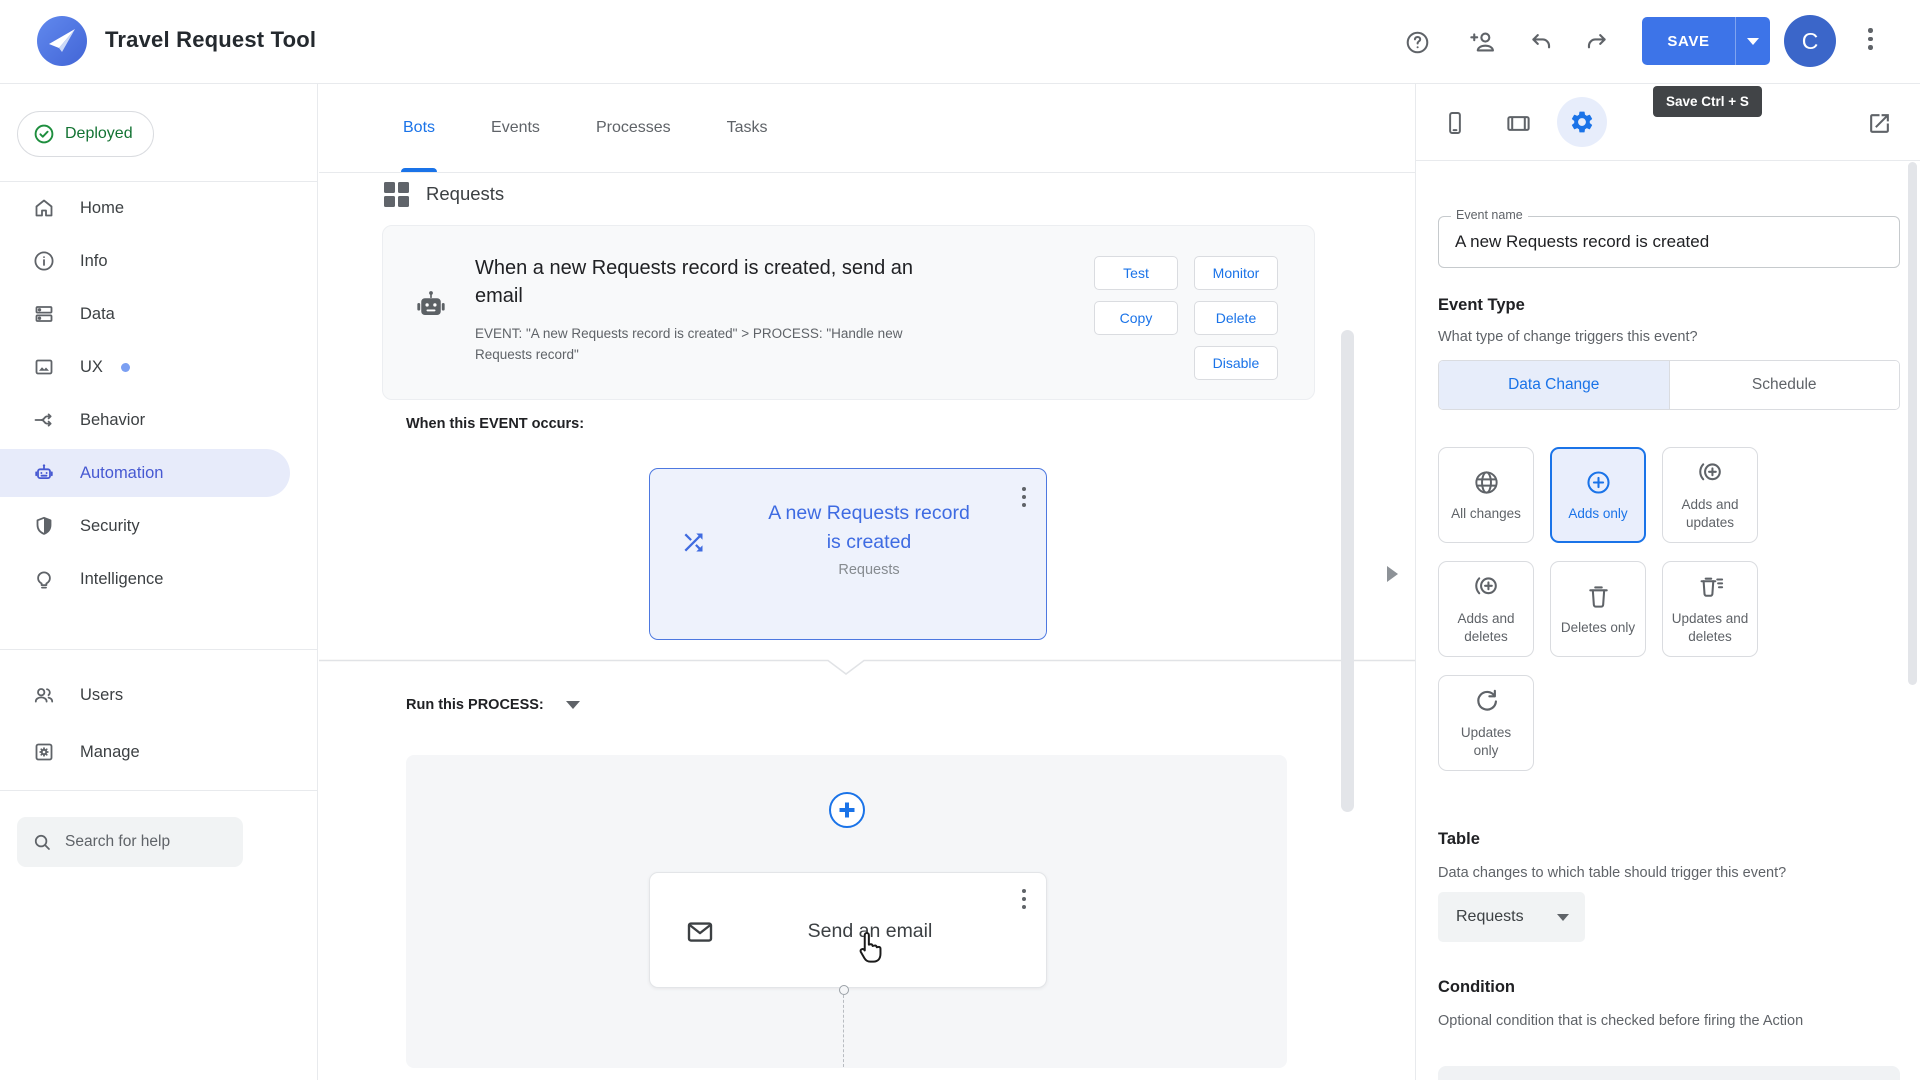 The image size is (1920, 1080). What do you see at coordinates (145, 695) in the screenshot?
I see `sidebar-item-users: Users` at bounding box center [145, 695].